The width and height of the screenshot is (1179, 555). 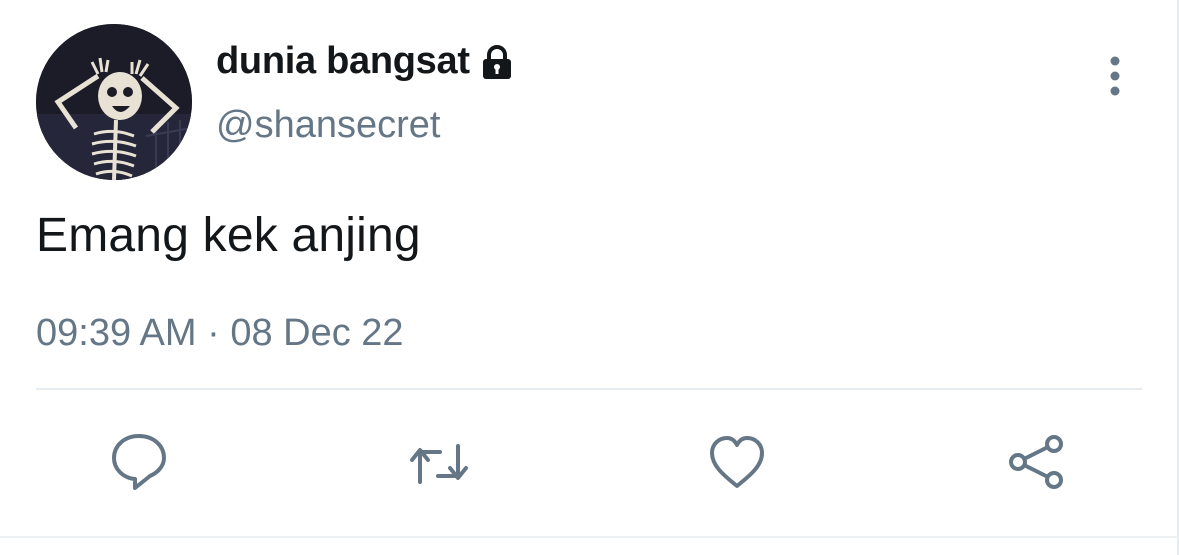 I want to click on retweet-icon, so click(x=439, y=464).